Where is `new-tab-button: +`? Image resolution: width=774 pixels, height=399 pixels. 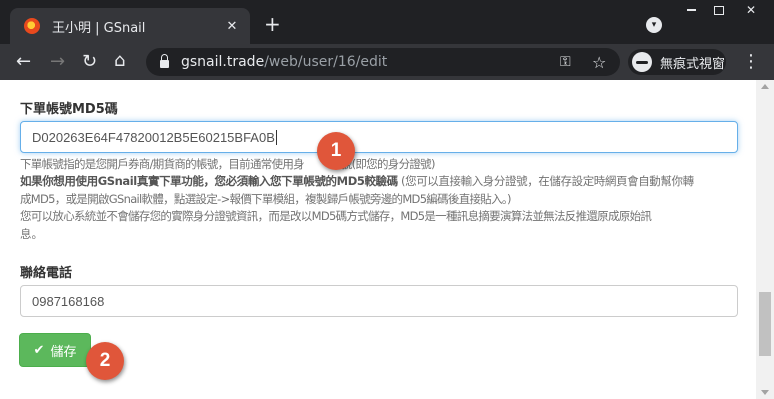 new-tab-button: + is located at coordinates (272, 24).